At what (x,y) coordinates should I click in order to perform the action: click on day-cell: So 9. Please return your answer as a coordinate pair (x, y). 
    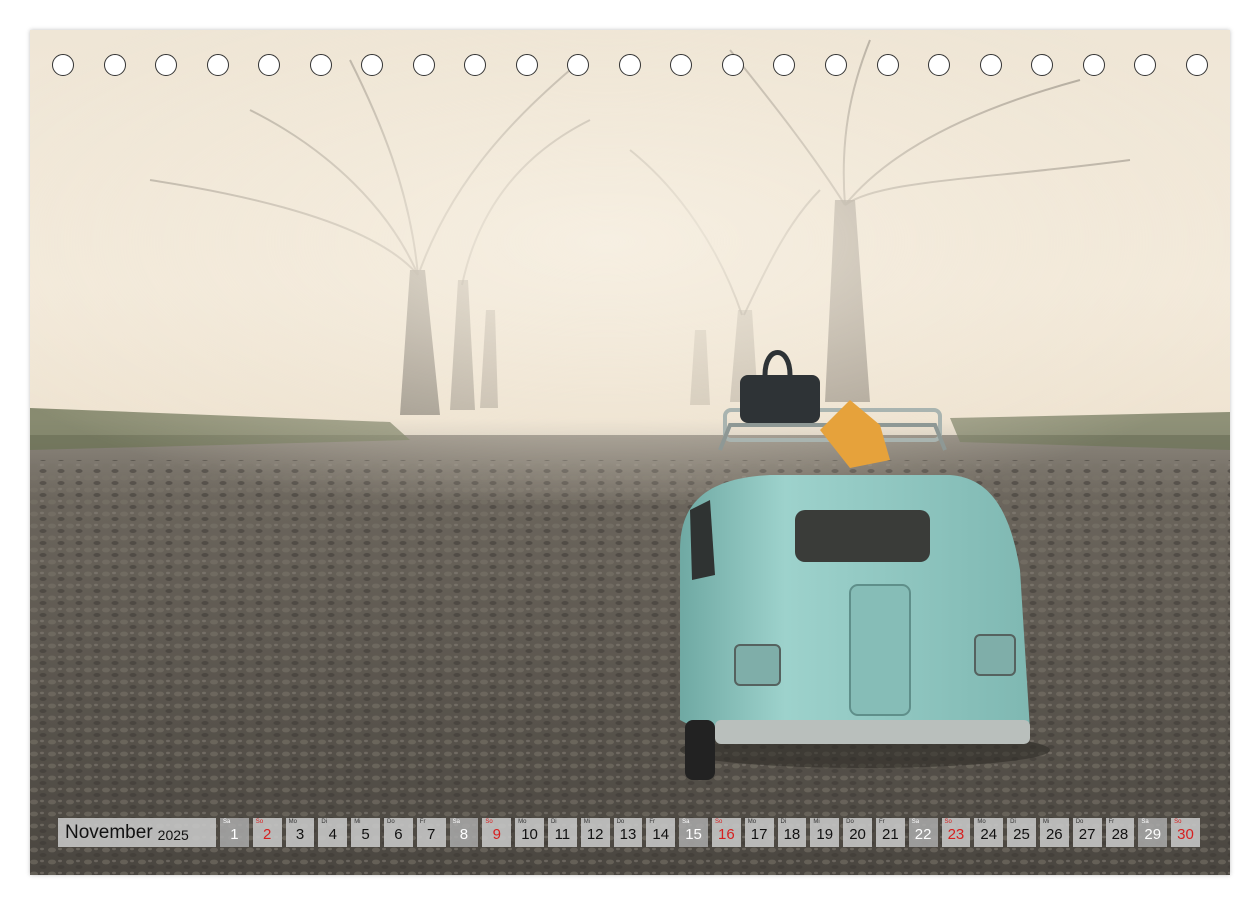
    Looking at the image, I should click on (497, 832).